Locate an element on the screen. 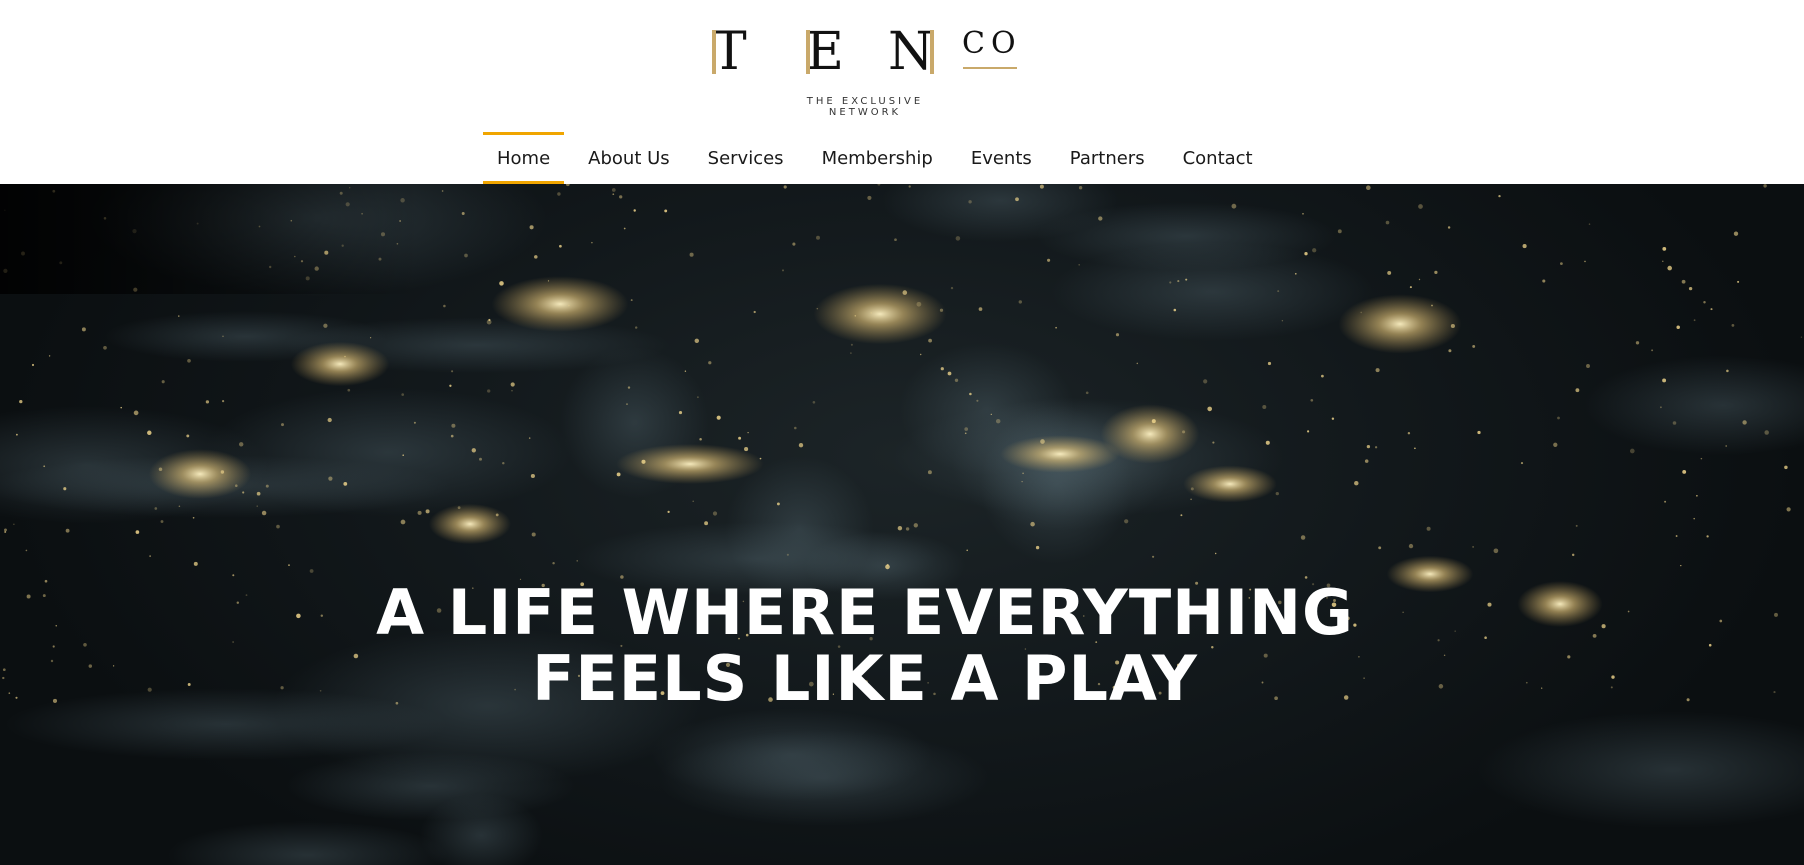 The image size is (1804, 865). nav-item-home: Home is located at coordinates (524, 158).